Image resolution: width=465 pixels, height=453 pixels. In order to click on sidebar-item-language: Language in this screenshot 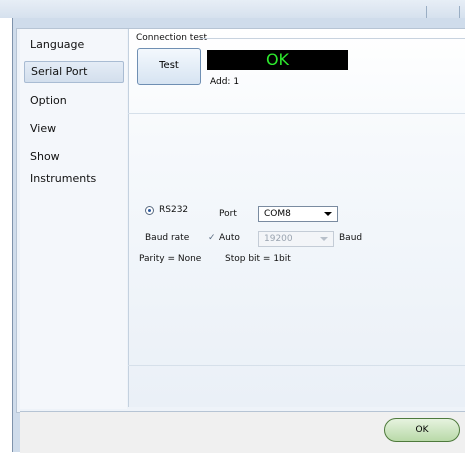, I will do `click(74, 45)`.